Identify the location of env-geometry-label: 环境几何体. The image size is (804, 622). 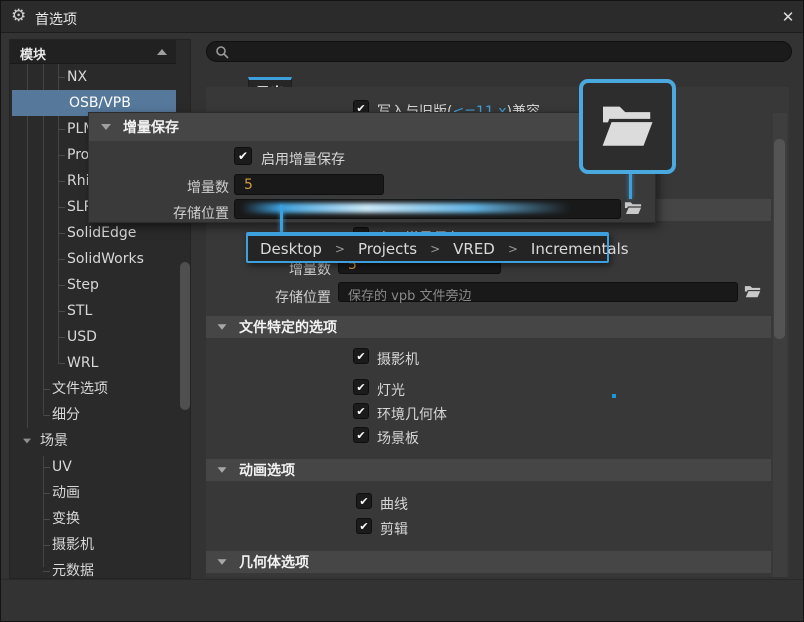
(412, 415).